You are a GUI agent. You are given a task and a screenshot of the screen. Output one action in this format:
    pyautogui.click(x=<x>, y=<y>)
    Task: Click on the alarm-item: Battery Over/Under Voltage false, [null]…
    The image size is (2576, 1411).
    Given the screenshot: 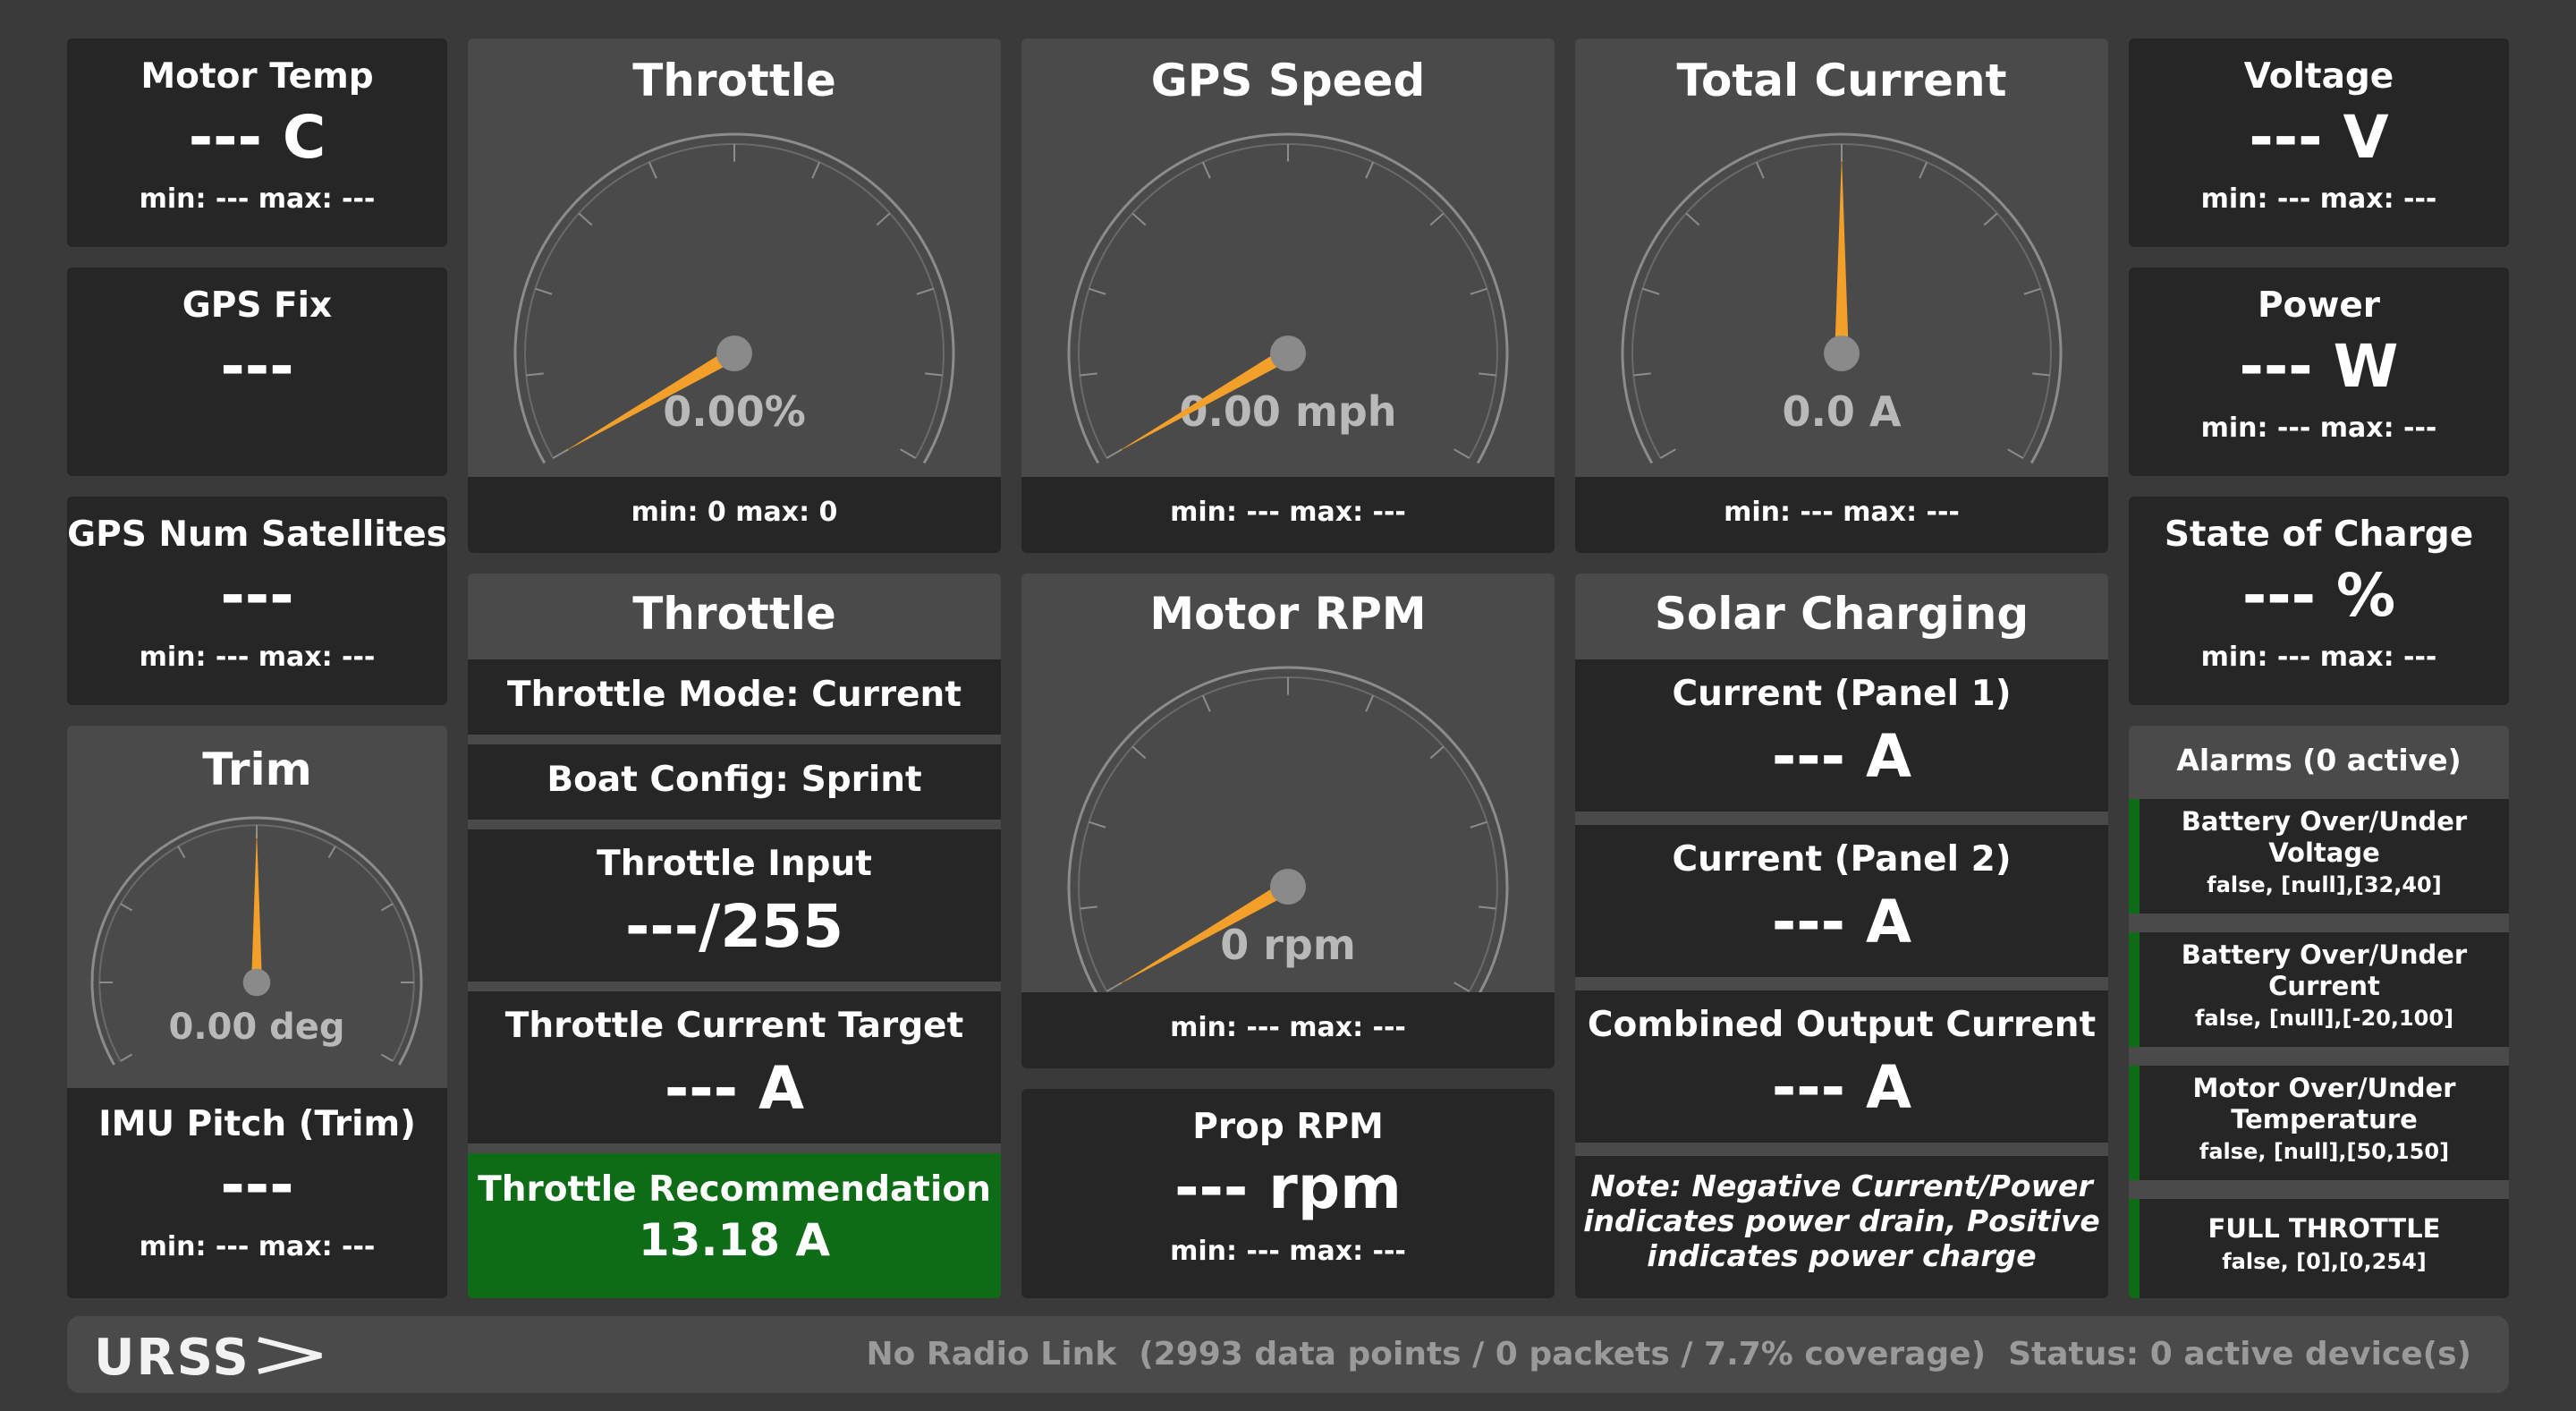 What is the action you would take?
    pyautogui.click(x=2319, y=856)
    